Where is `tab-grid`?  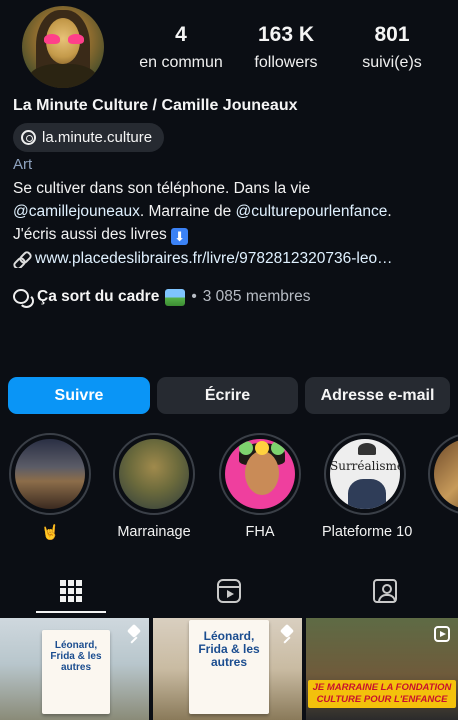
tab-grid is located at coordinates (71, 591).